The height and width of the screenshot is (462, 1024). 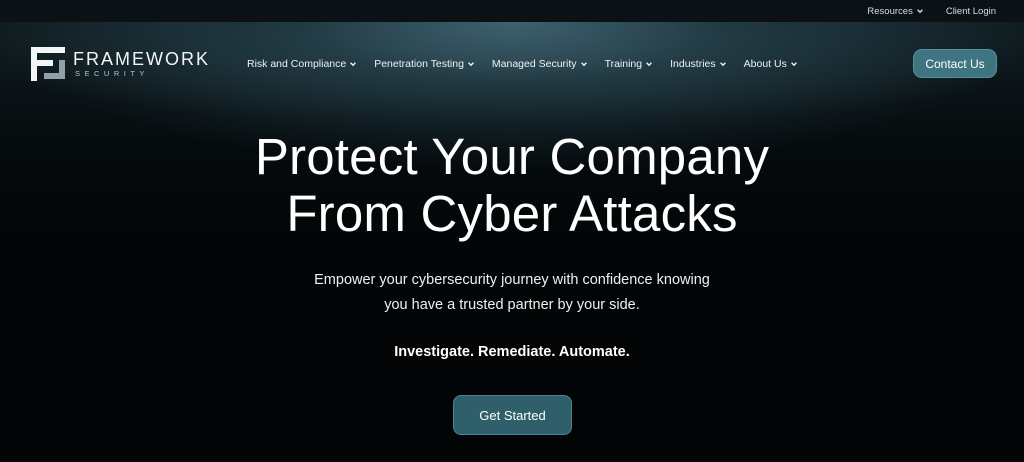 I want to click on resources-link: Resources, so click(x=895, y=11).